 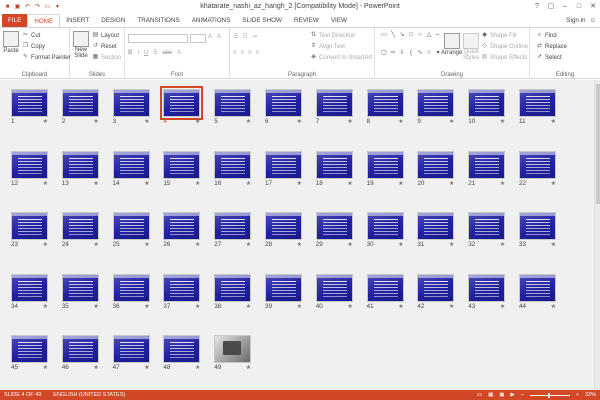 What do you see at coordinates (198, 38) in the screenshot?
I see `font-size-box` at bounding box center [198, 38].